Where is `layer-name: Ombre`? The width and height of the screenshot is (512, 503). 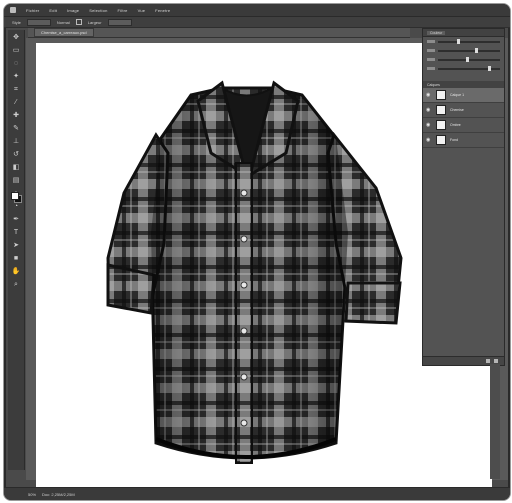
layer-name: Ombre is located at coordinates (455, 125).